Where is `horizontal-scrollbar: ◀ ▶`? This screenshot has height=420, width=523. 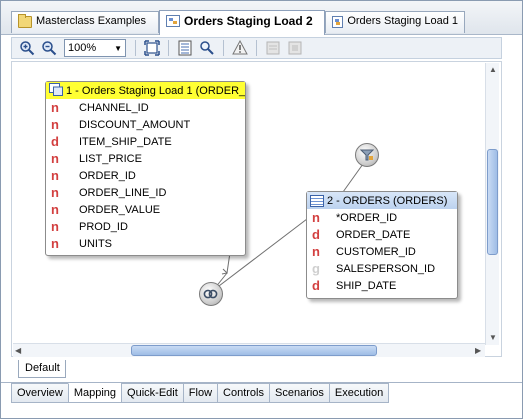
horizontal-scrollbar: ◀ ▶ is located at coordinates (249, 350).